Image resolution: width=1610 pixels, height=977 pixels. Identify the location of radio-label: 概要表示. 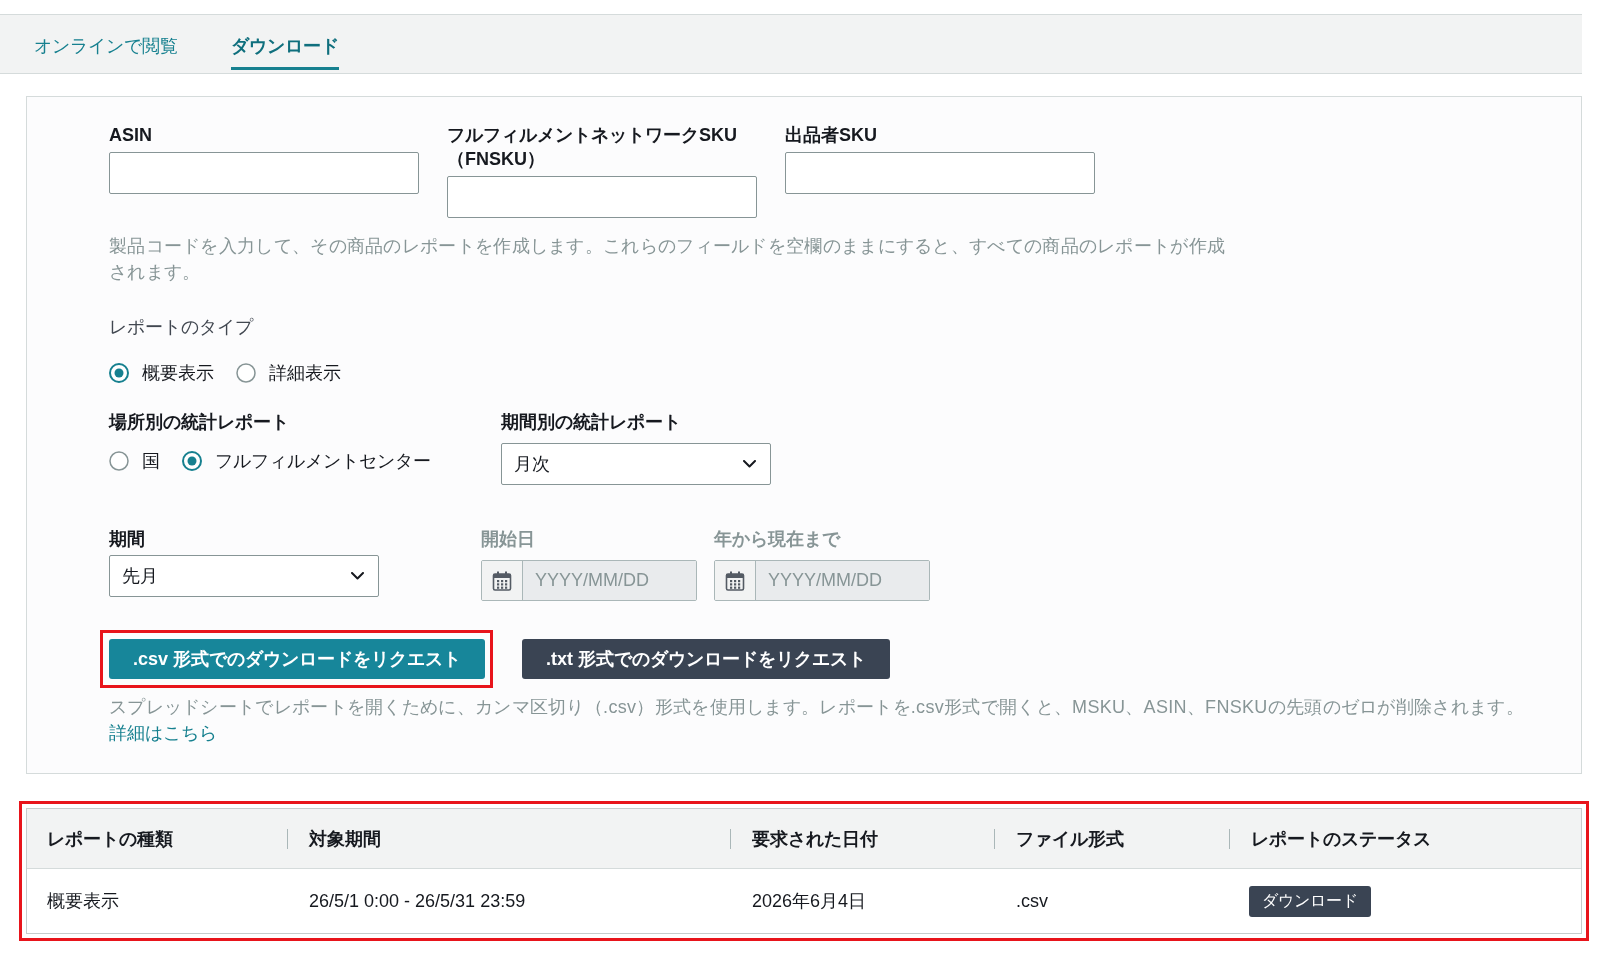
(178, 373).